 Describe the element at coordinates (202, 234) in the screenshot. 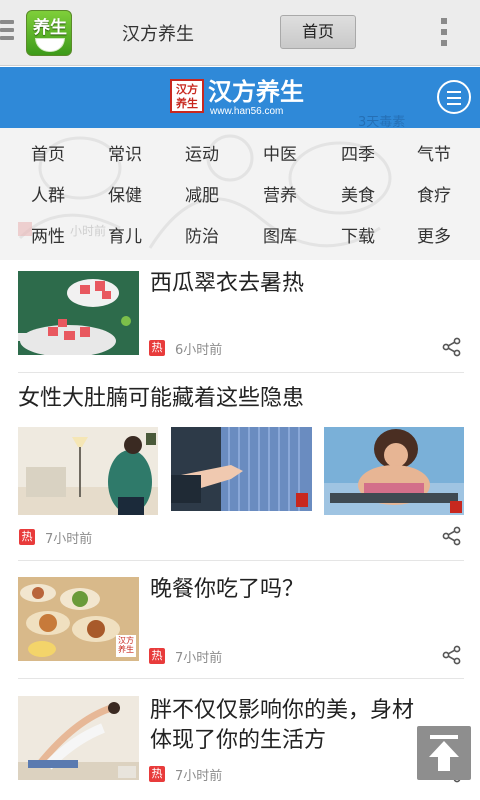

I see `category-prevention: 防治` at that location.